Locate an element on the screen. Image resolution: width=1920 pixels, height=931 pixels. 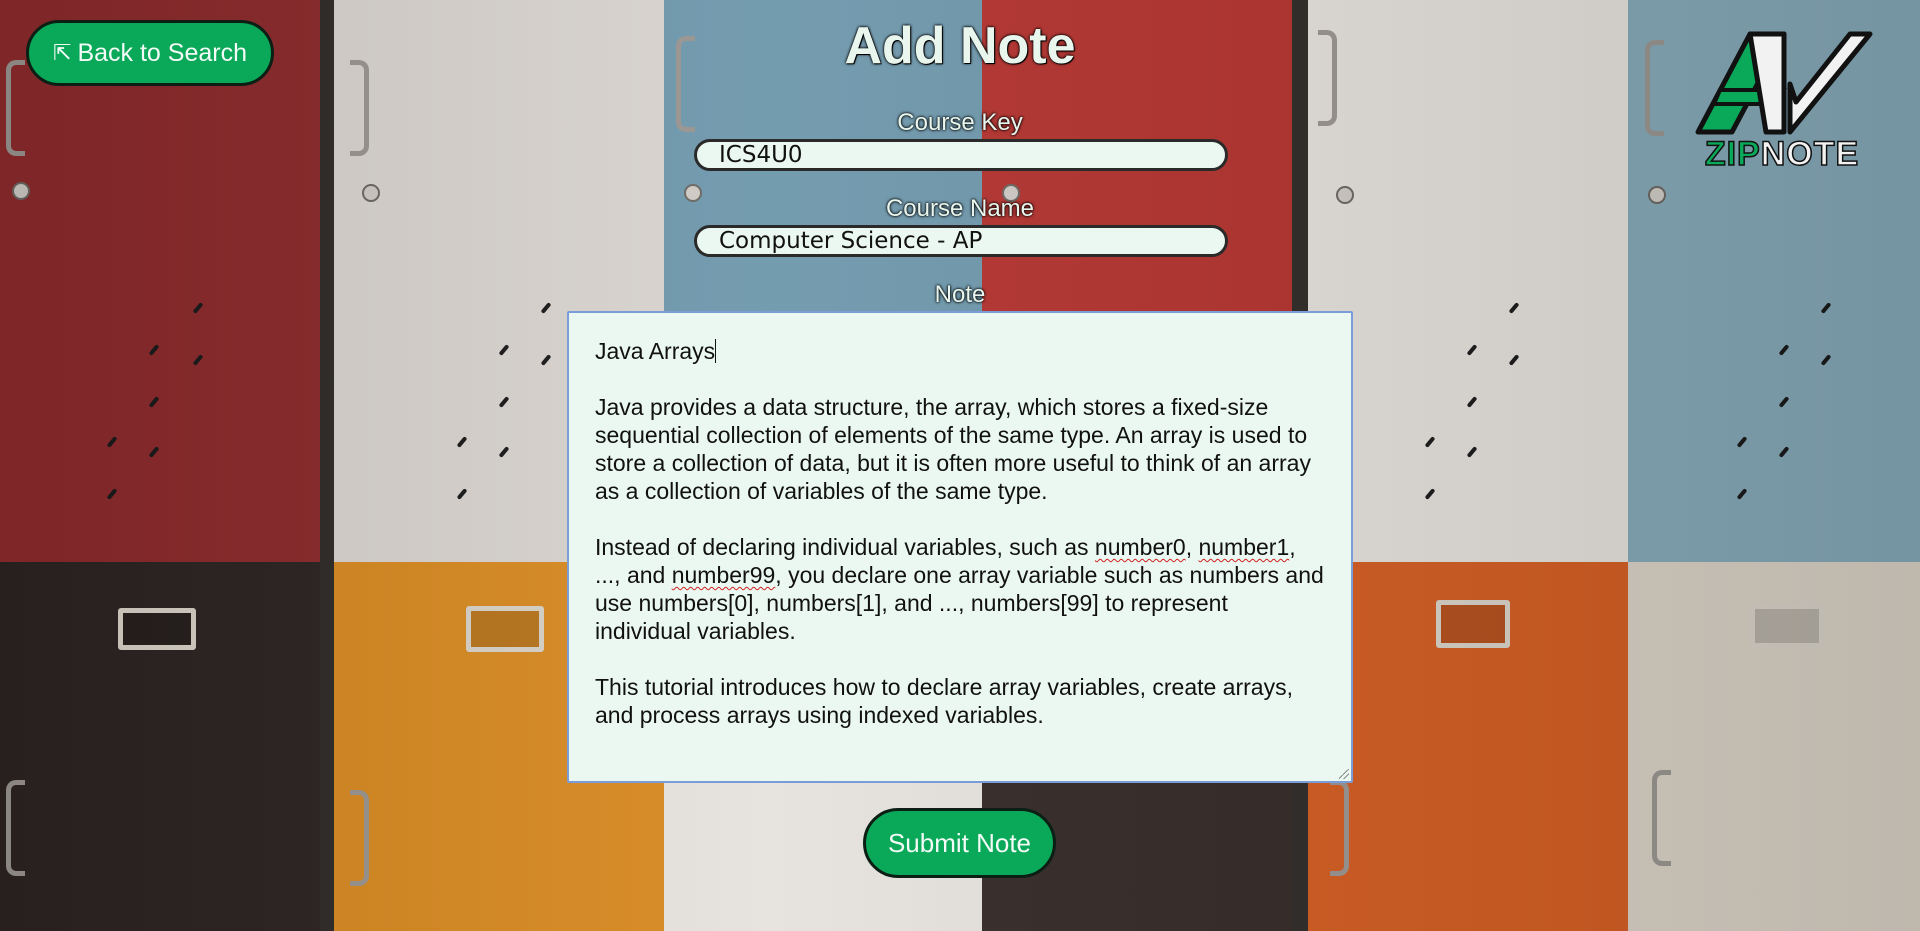
text-caret is located at coordinates (716, 351).